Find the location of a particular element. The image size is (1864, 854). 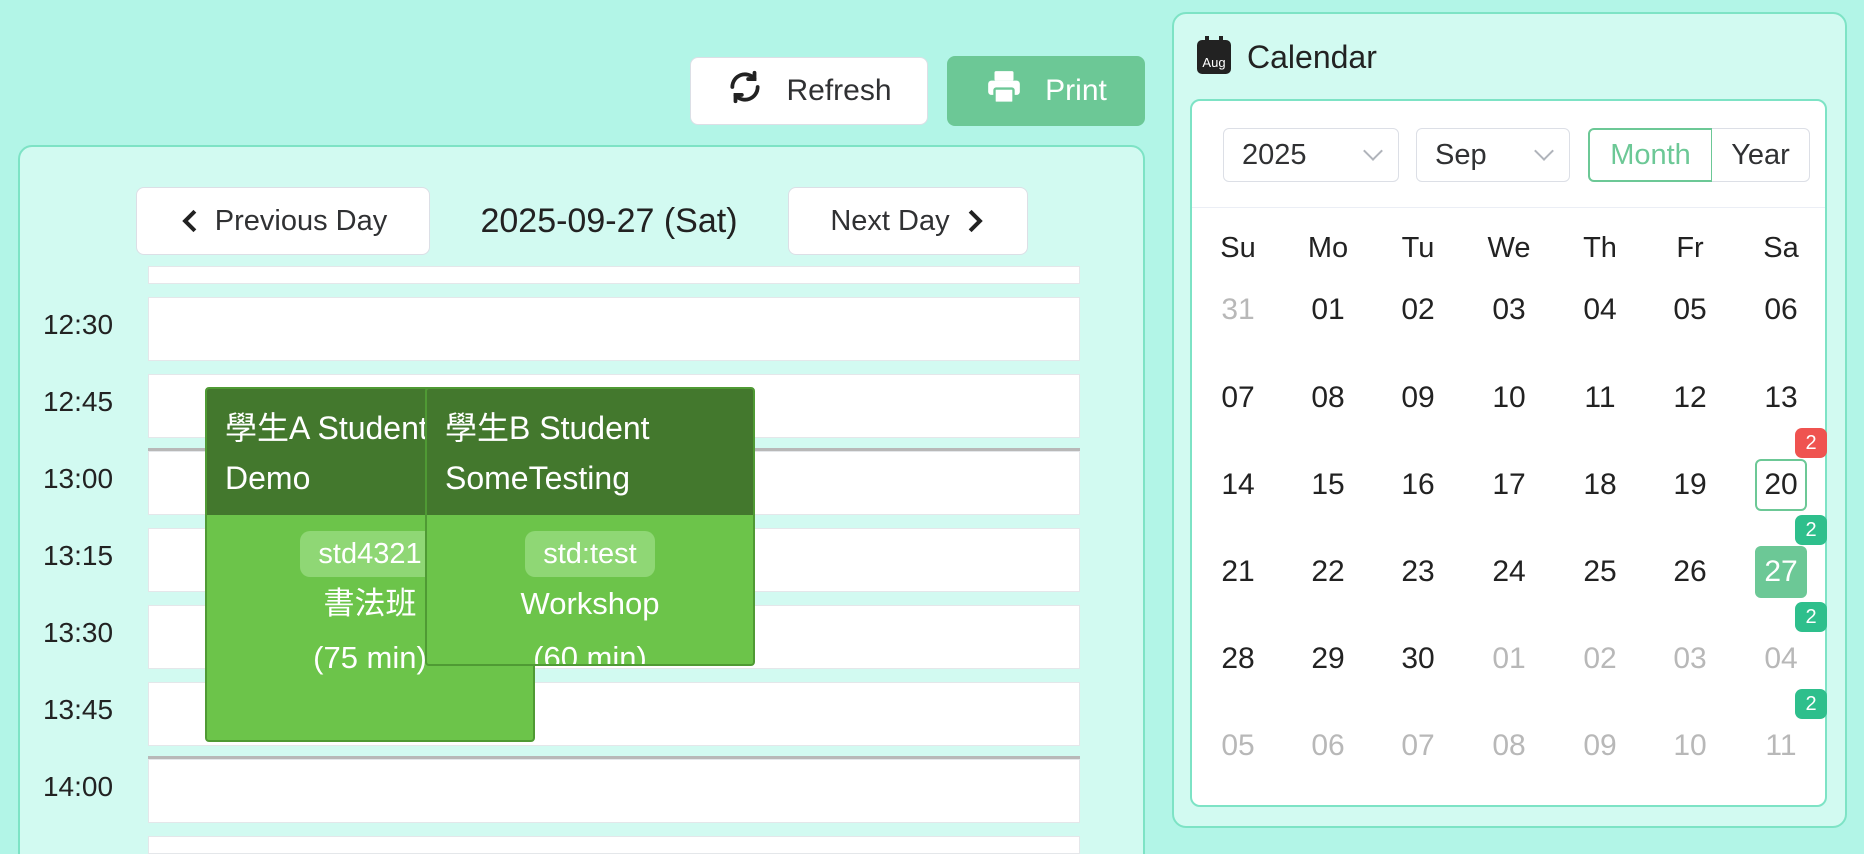

calendar-icon: Aug is located at coordinates (1214, 55).